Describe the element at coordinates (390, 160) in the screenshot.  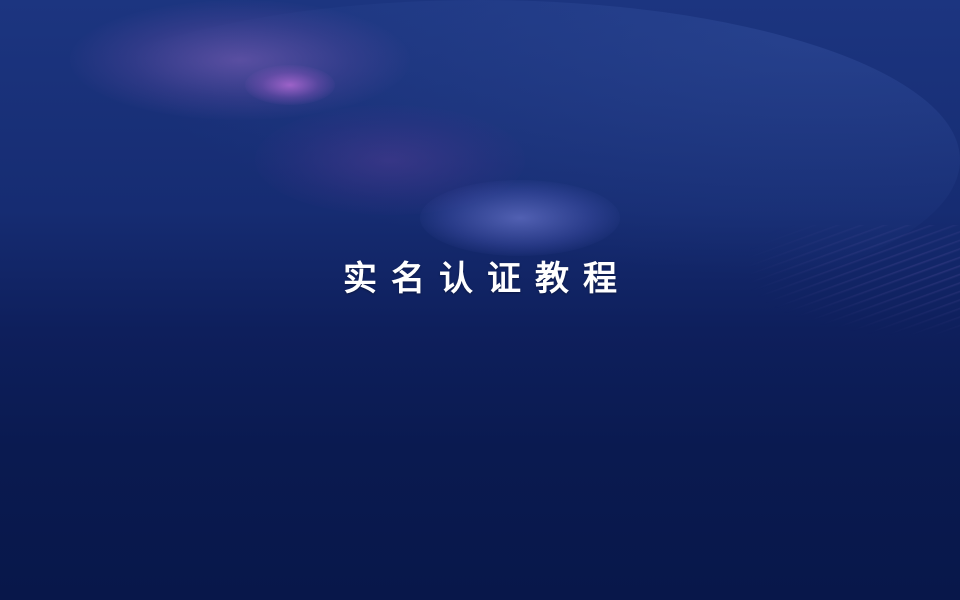
I see `lens-flare-medium` at that location.